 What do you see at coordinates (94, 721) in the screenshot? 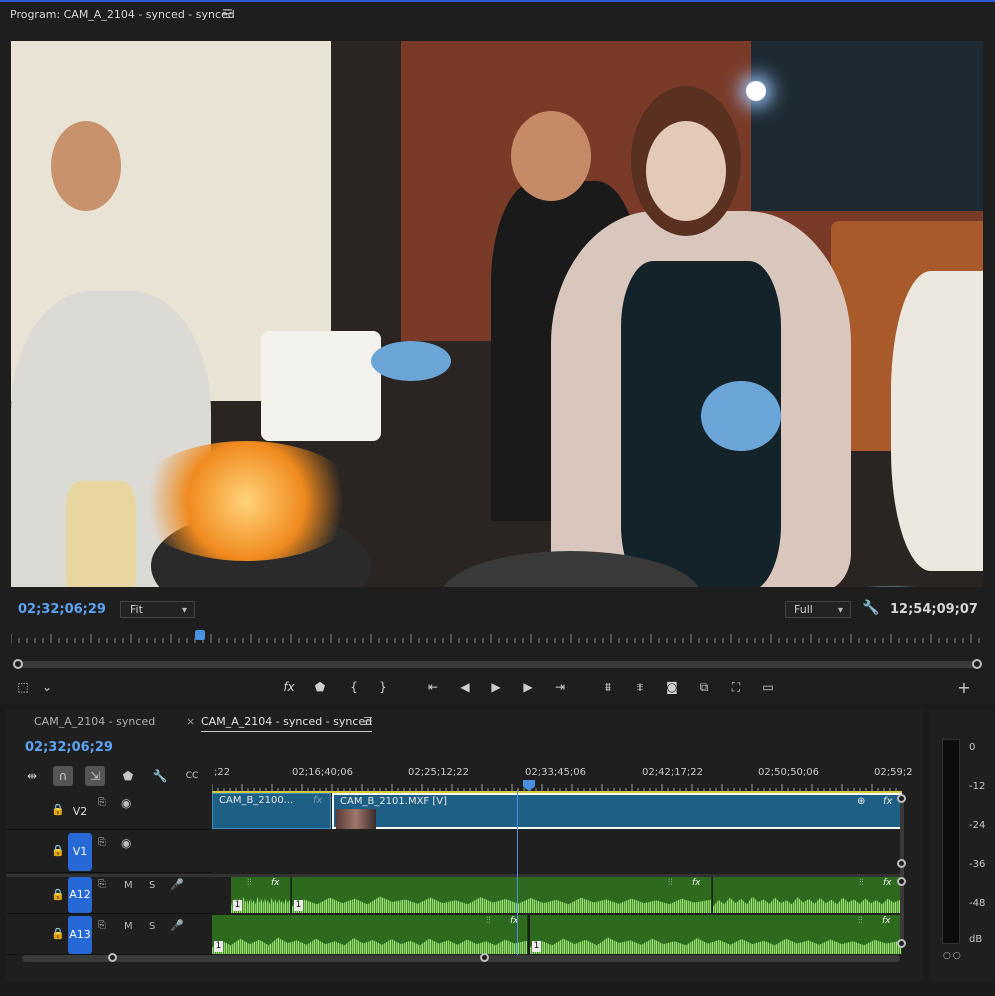
I see `tab-sequence-1: CAM_A_2104 - synced` at bounding box center [94, 721].